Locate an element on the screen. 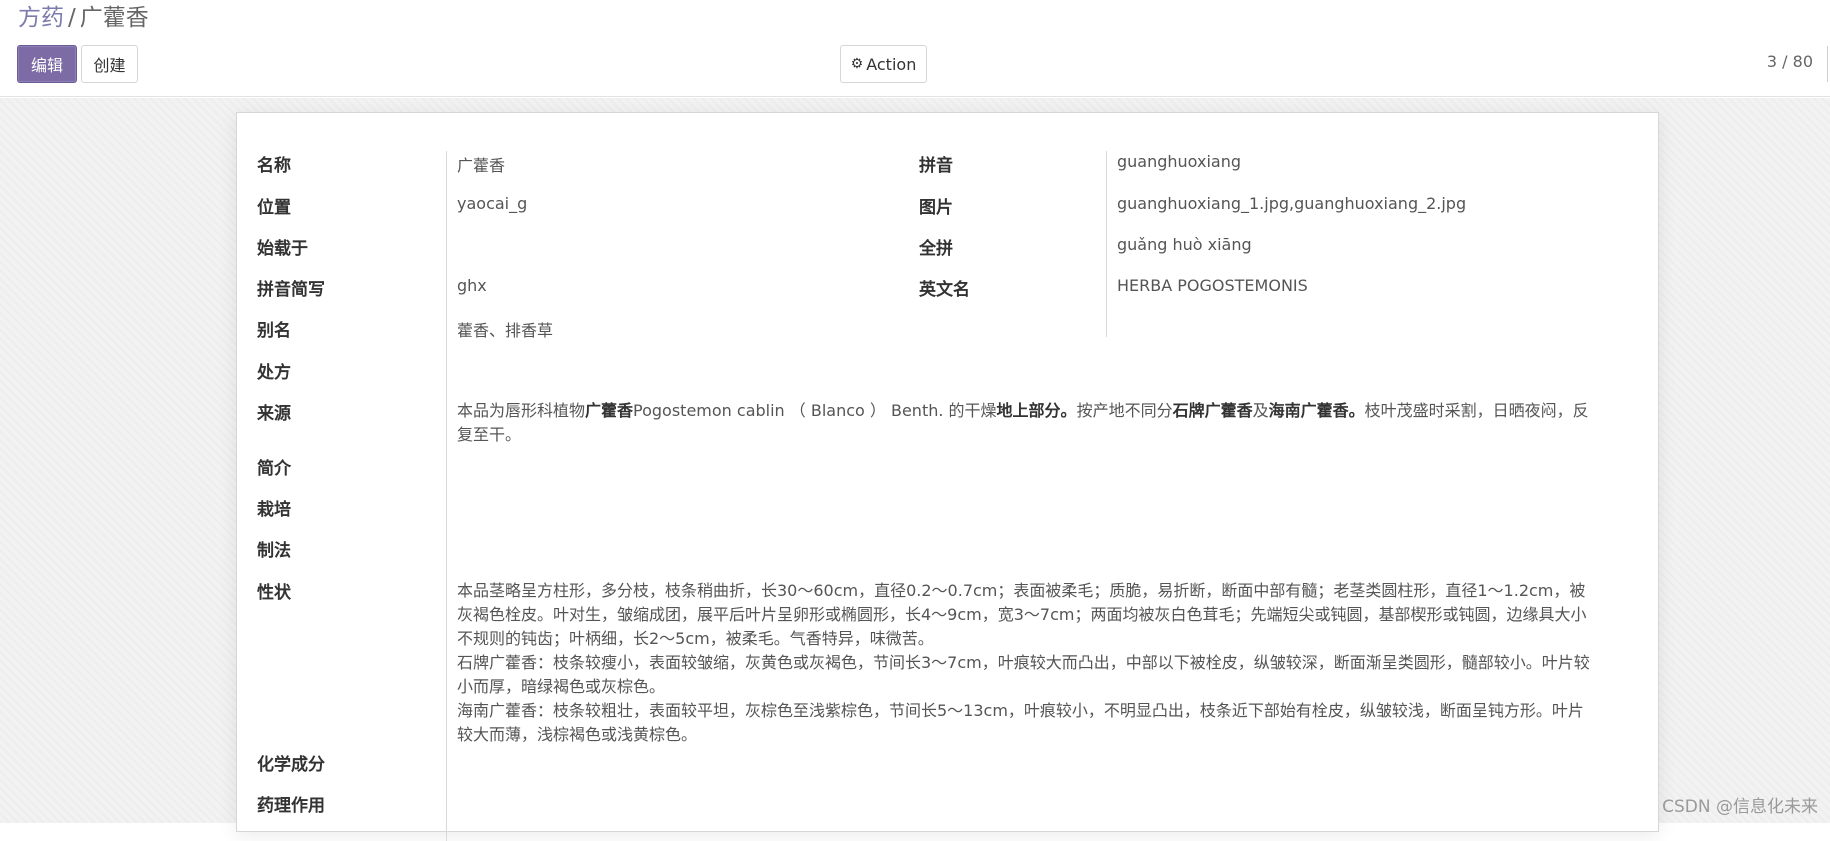 This screenshot has height=841, width=1830. field-label-chemistry: 化学成分 is located at coordinates (291, 765).